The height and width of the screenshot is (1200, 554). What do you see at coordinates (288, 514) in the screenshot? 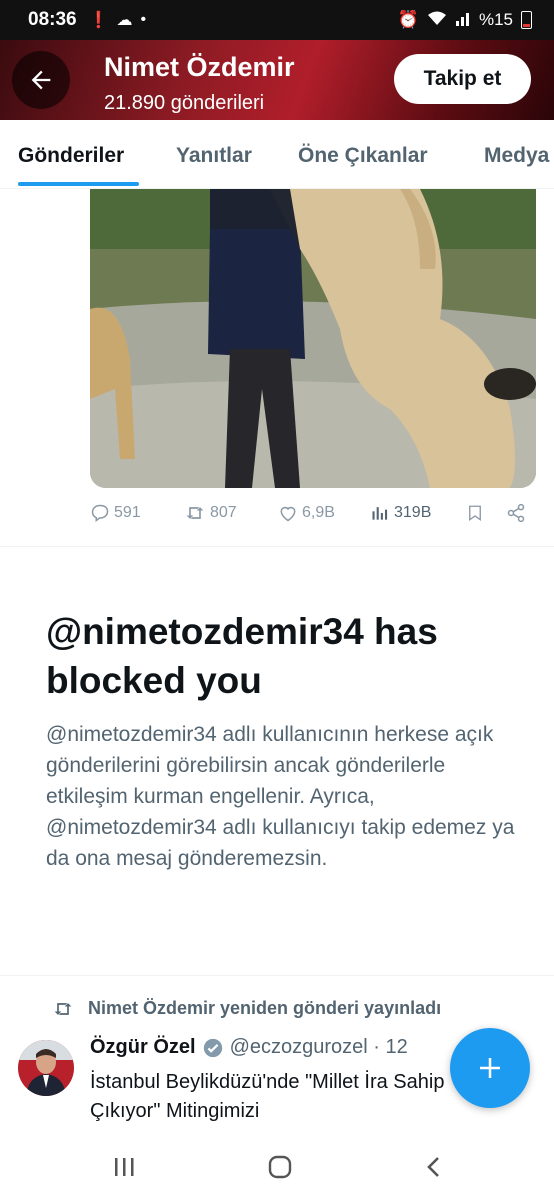
I see `heart-icon` at bounding box center [288, 514].